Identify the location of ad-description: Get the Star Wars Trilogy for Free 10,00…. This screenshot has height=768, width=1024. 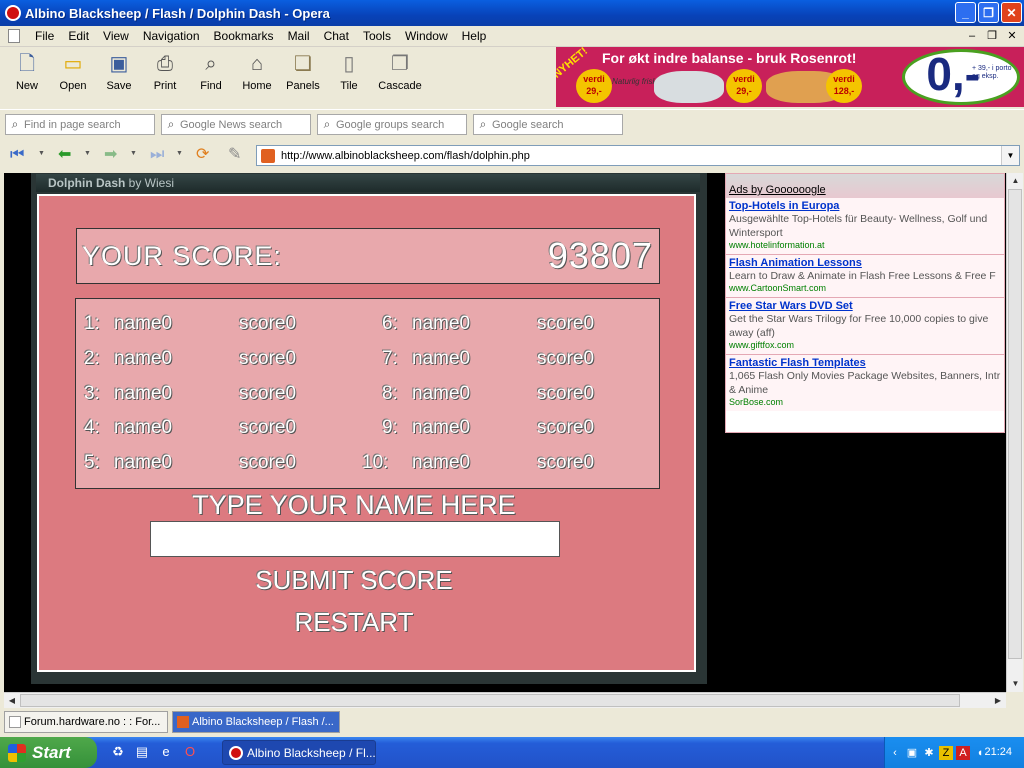
(859, 326).